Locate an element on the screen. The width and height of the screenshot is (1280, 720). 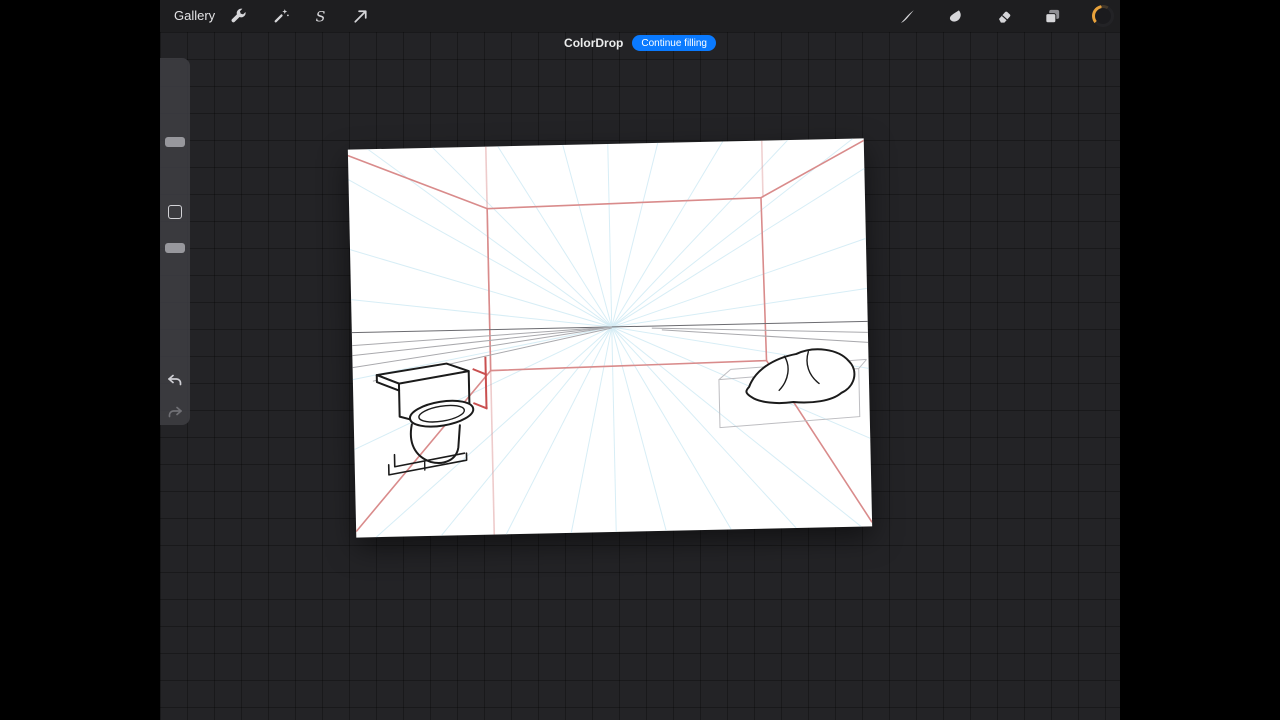
erase-button is located at coordinates (1004, 16).